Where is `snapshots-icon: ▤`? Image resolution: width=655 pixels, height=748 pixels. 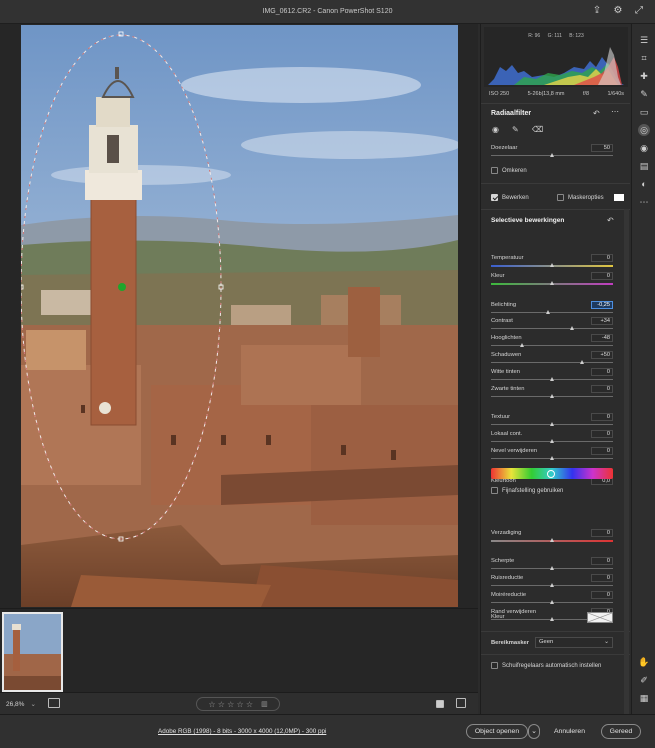 snapshots-icon: ▤ is located at coordinates (644, 166).